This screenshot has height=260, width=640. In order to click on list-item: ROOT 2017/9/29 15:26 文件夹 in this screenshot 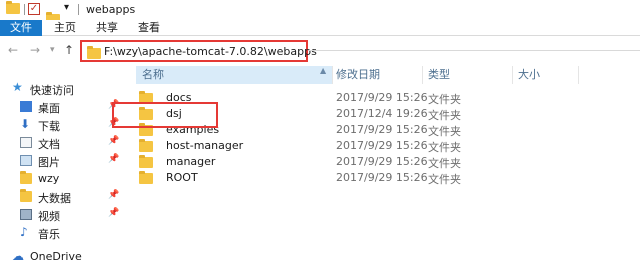, I will do `click(388, 178)`.